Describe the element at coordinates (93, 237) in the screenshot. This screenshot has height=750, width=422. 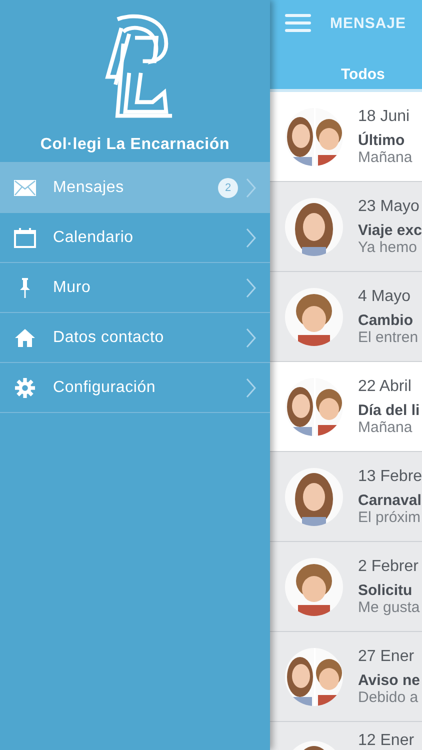
I see `menu-label: Calendario` at that location.